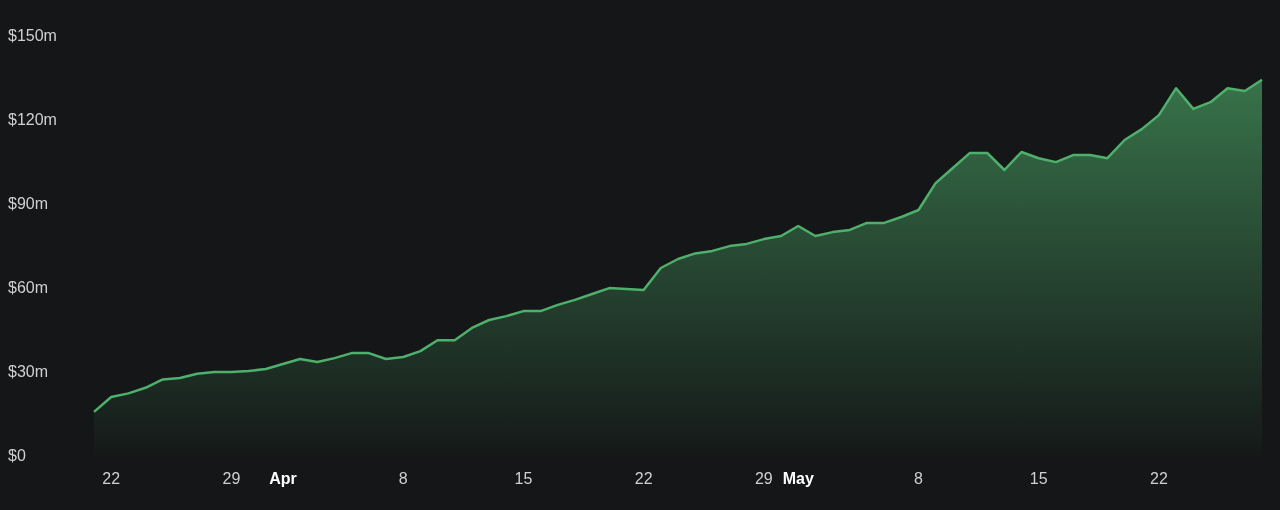 The image size is (1280, 510). I want to click on axis-tick-label: Apr, so click(283, 478).